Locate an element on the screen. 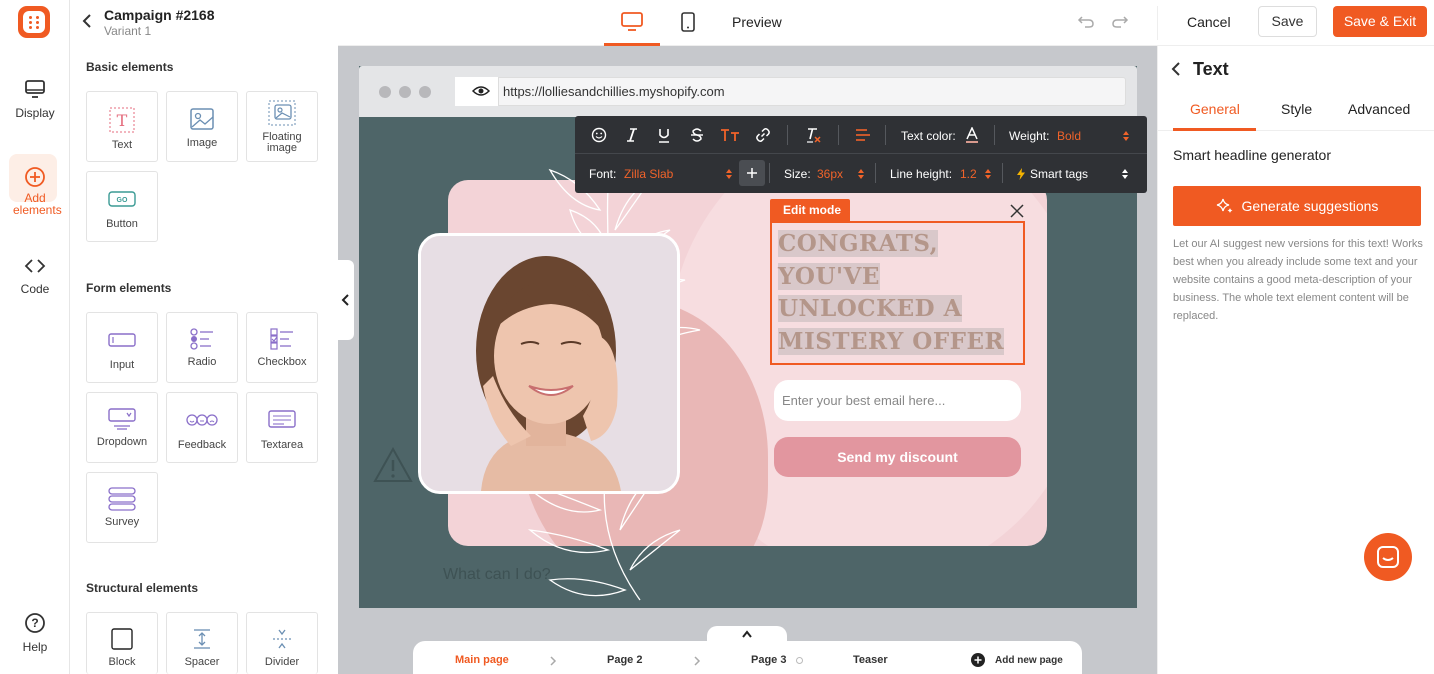  image-element-icon is located at coordinates (202, 119).